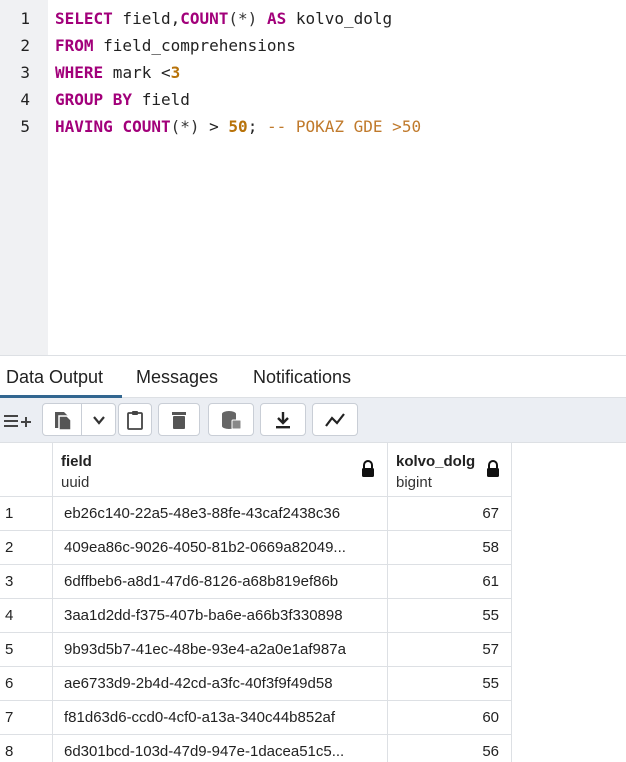 This screenshot has height=762, width=626. What do you see at coordinates (220, 470) in the screenshot?
I see `column-header-field: field uuid` at bounding box center [220, 470].